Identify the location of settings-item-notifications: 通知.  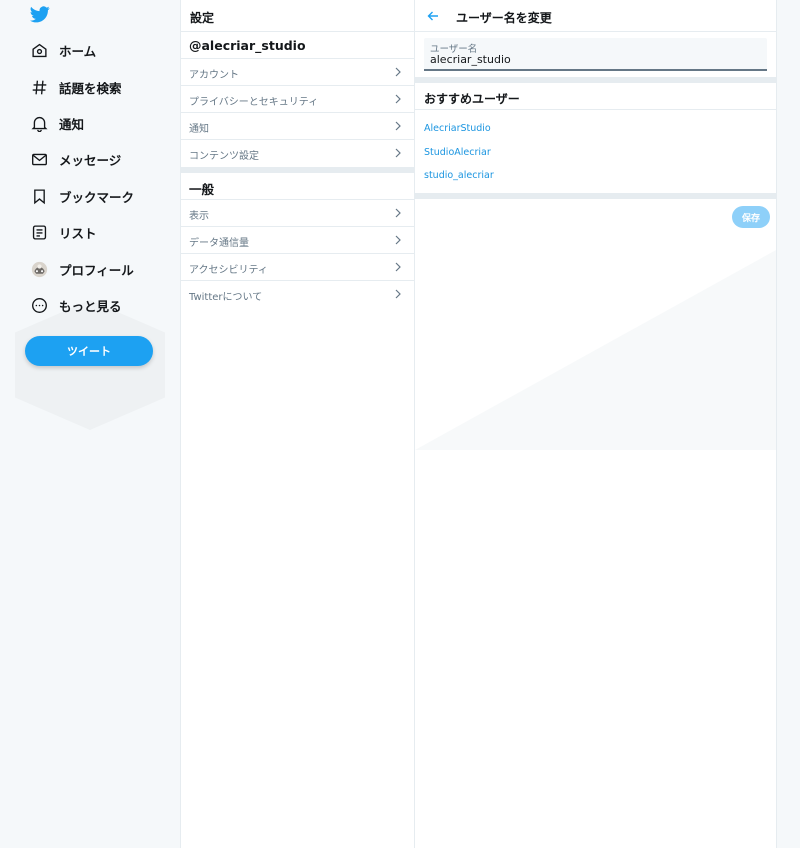
(297, 126).